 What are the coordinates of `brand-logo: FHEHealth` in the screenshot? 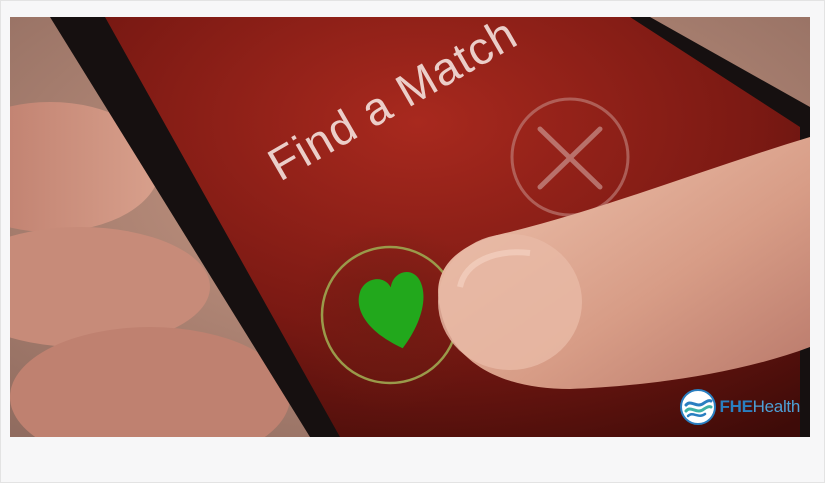 It's located at (740, 407).